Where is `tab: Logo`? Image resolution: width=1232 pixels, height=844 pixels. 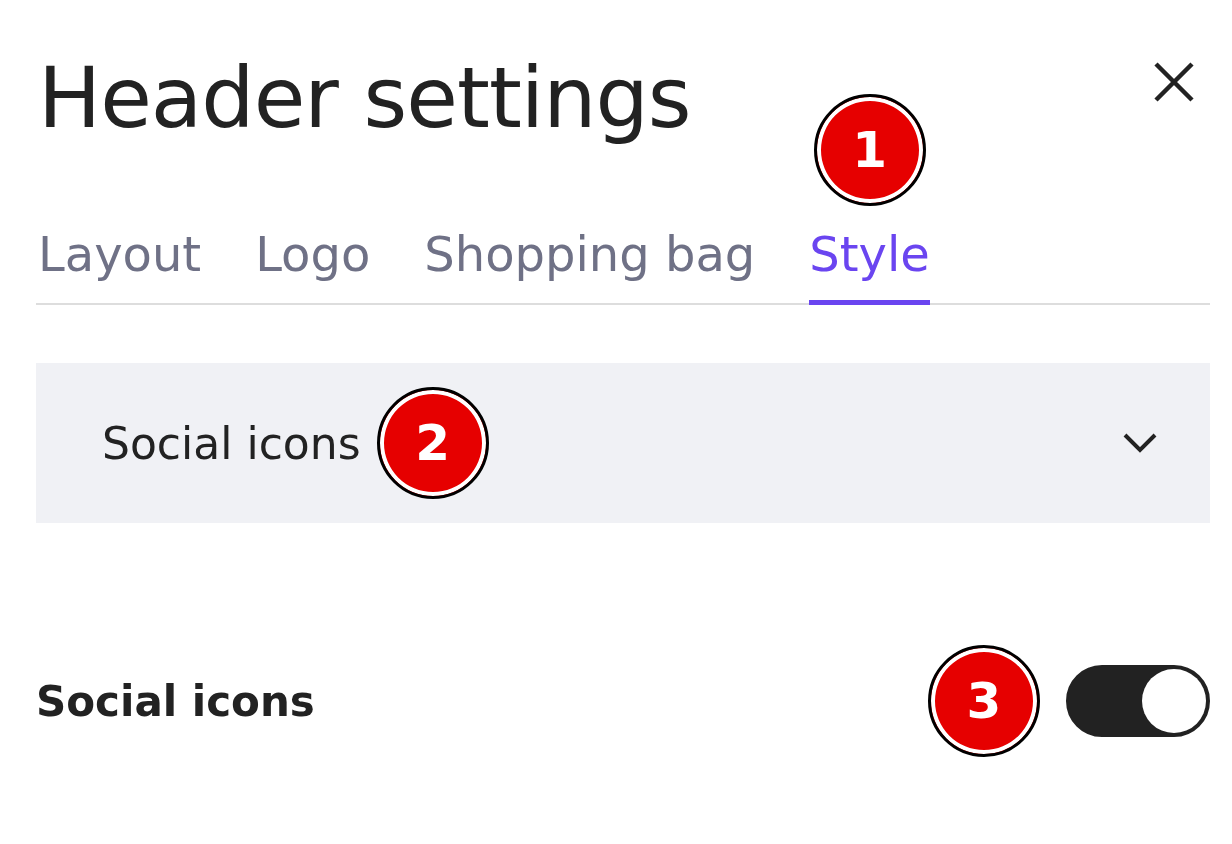 tab: Logo is located at coordinates (313, 268).